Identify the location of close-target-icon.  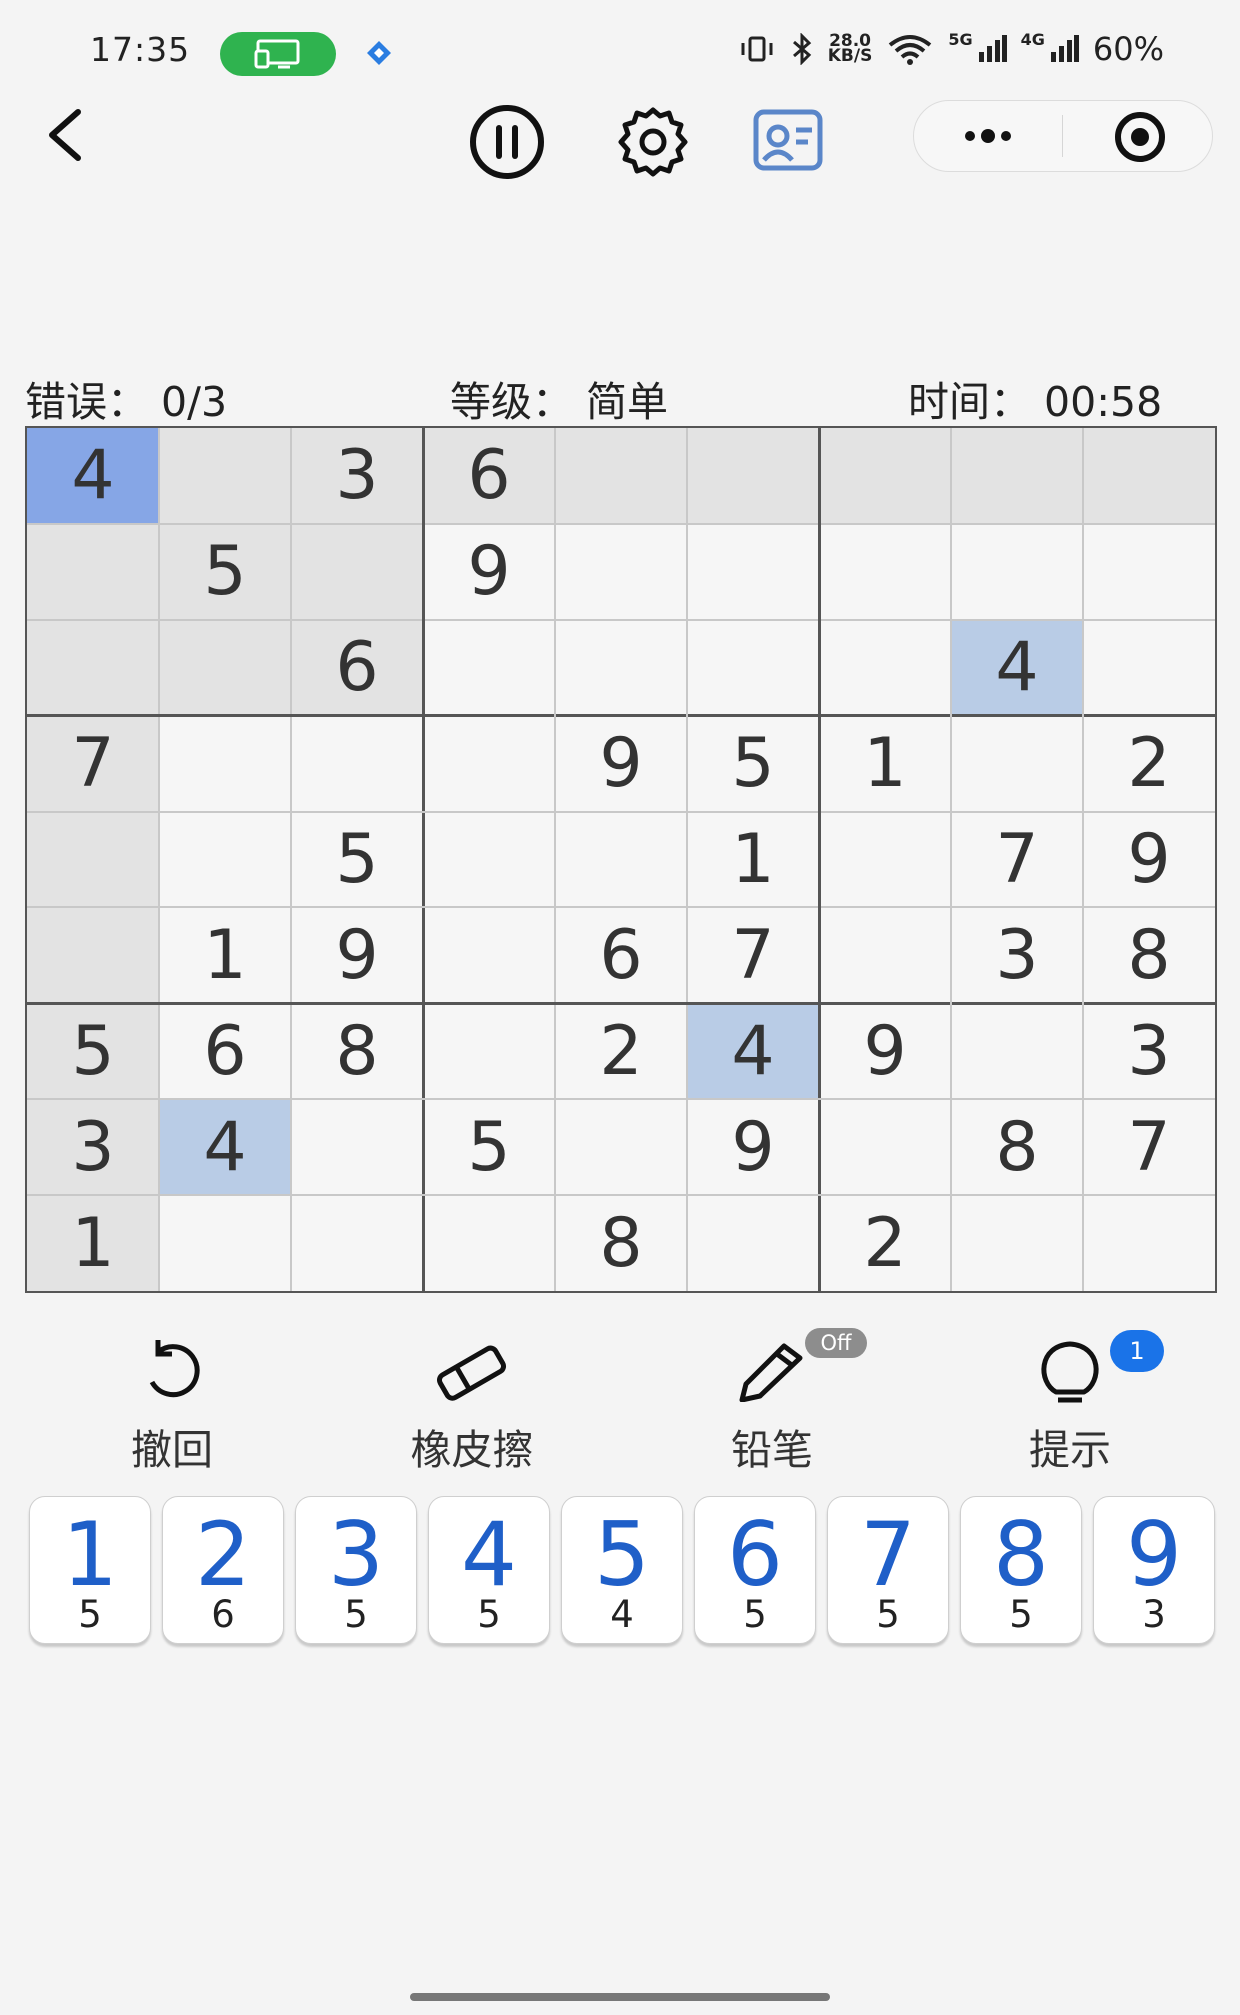
(1140, 137).